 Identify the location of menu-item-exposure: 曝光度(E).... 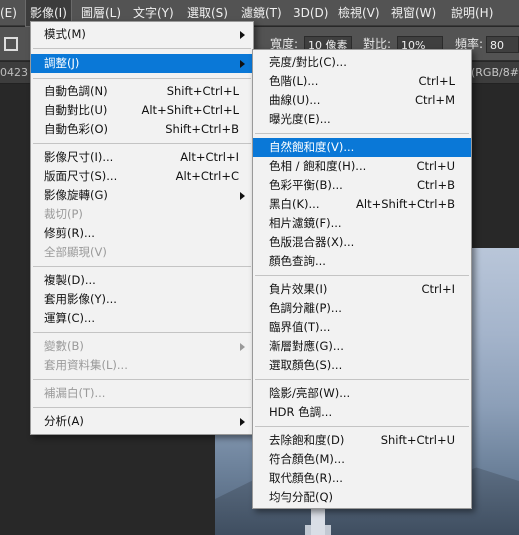
(362, 119).